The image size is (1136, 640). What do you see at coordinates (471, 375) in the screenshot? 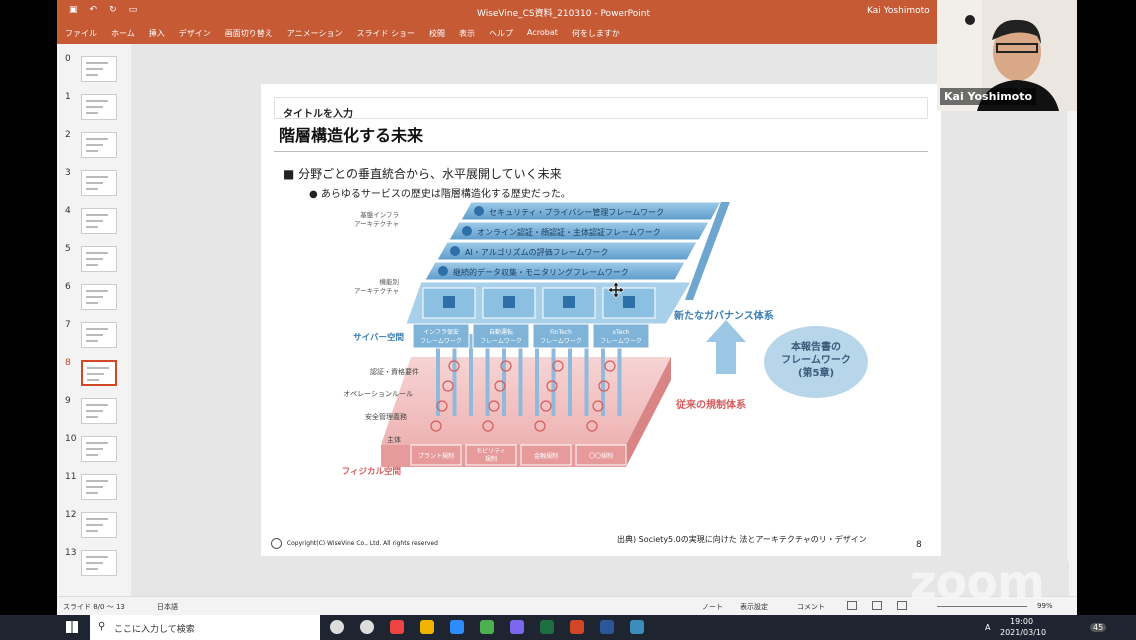
I see `pillar` at bounding box center [471, 375].